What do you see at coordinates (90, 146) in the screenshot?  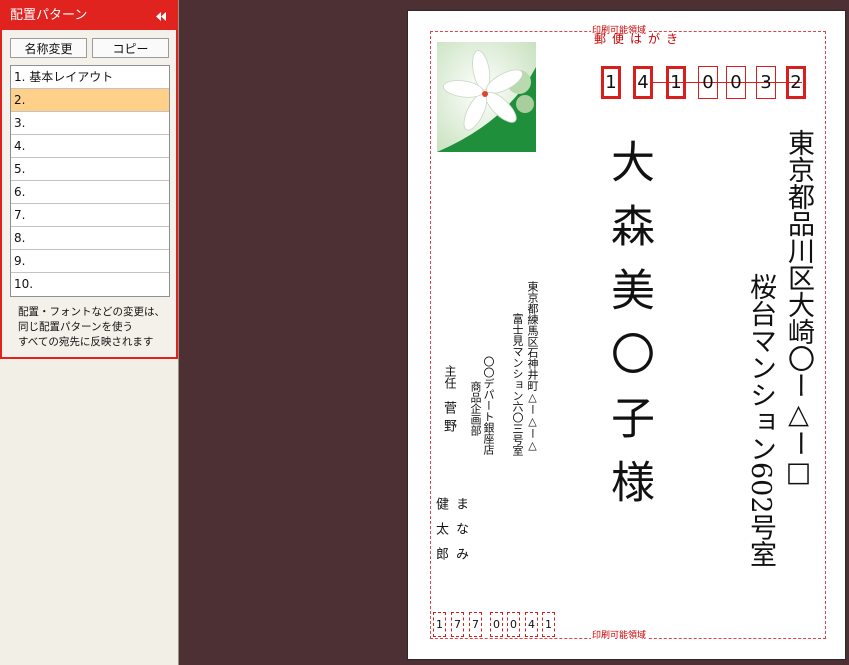 I see `pattern-item: 4.` at bounding box center [90, 146].